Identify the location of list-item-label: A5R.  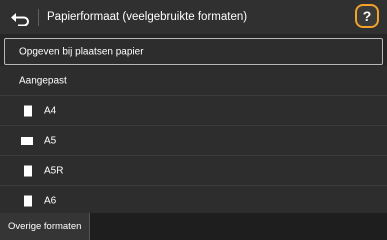
(54, 170).